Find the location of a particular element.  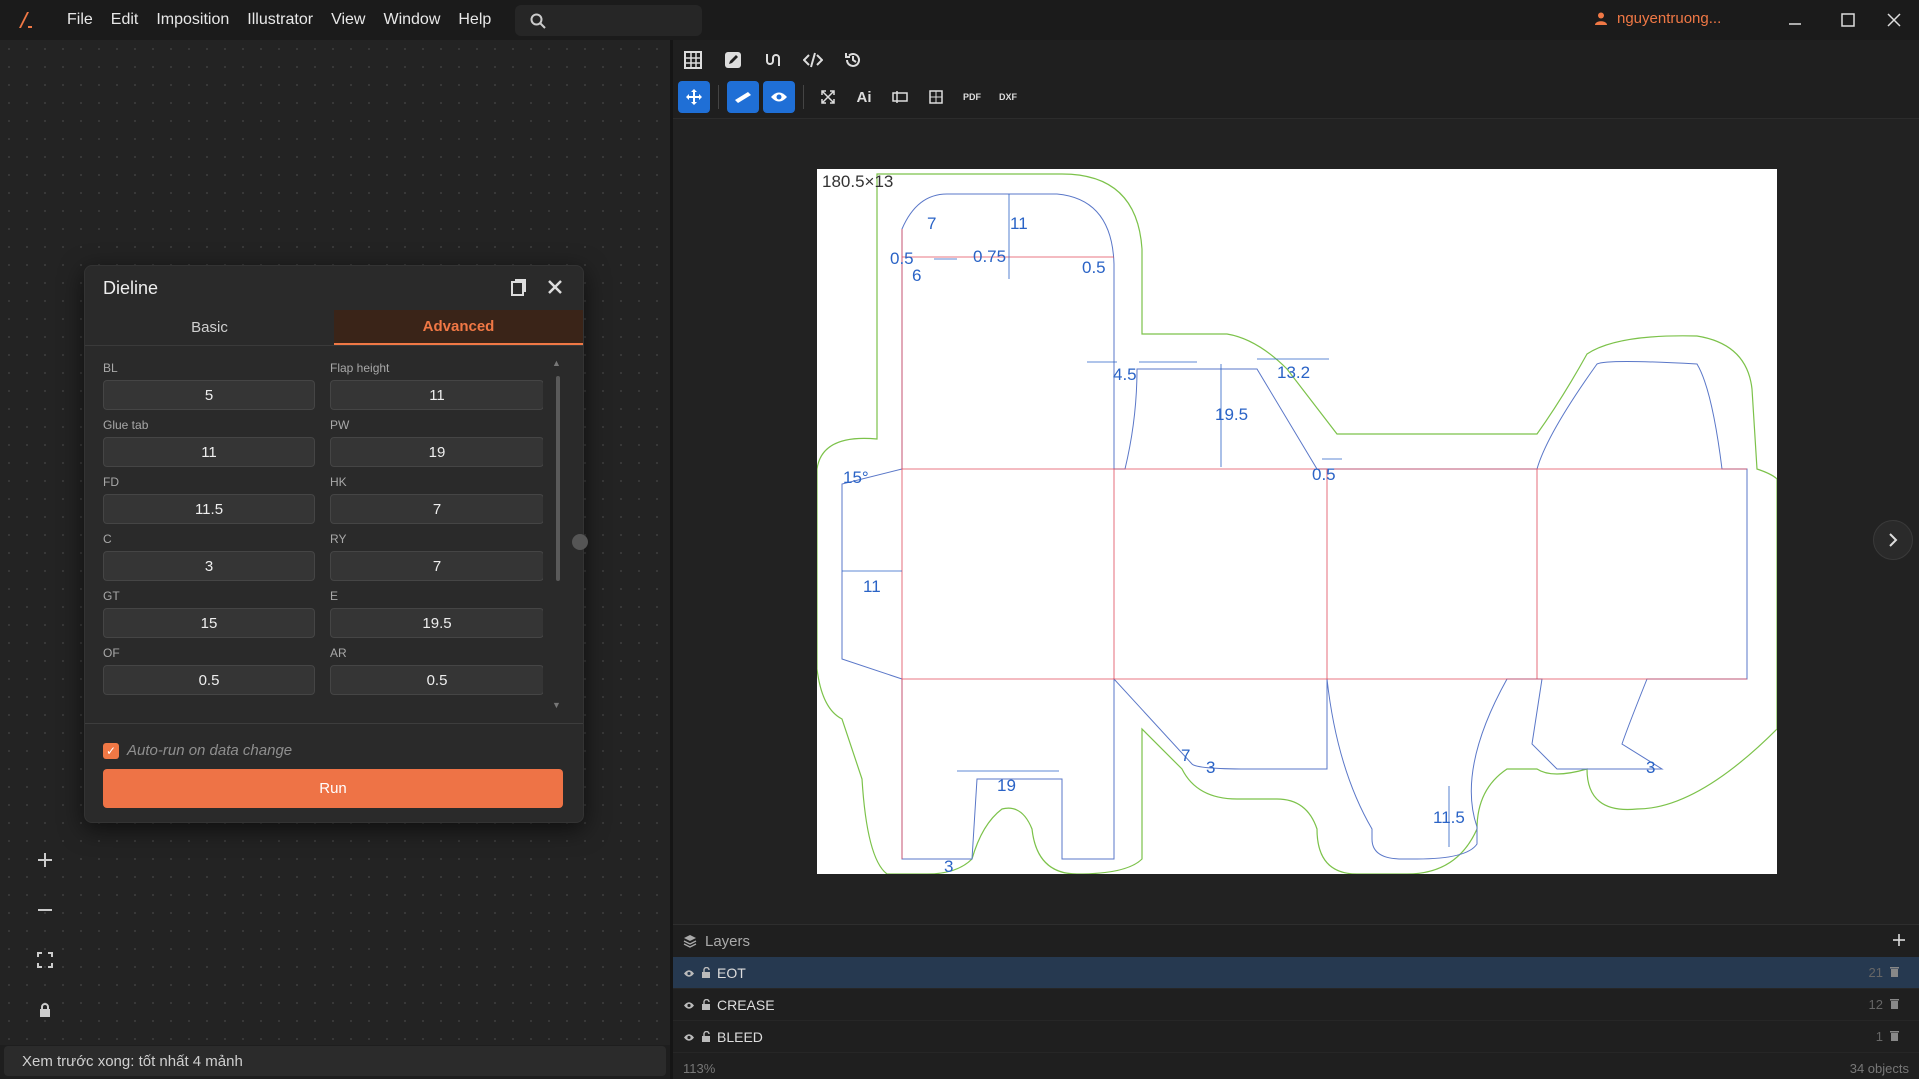

edit-button is located at coordinates (733, 60).